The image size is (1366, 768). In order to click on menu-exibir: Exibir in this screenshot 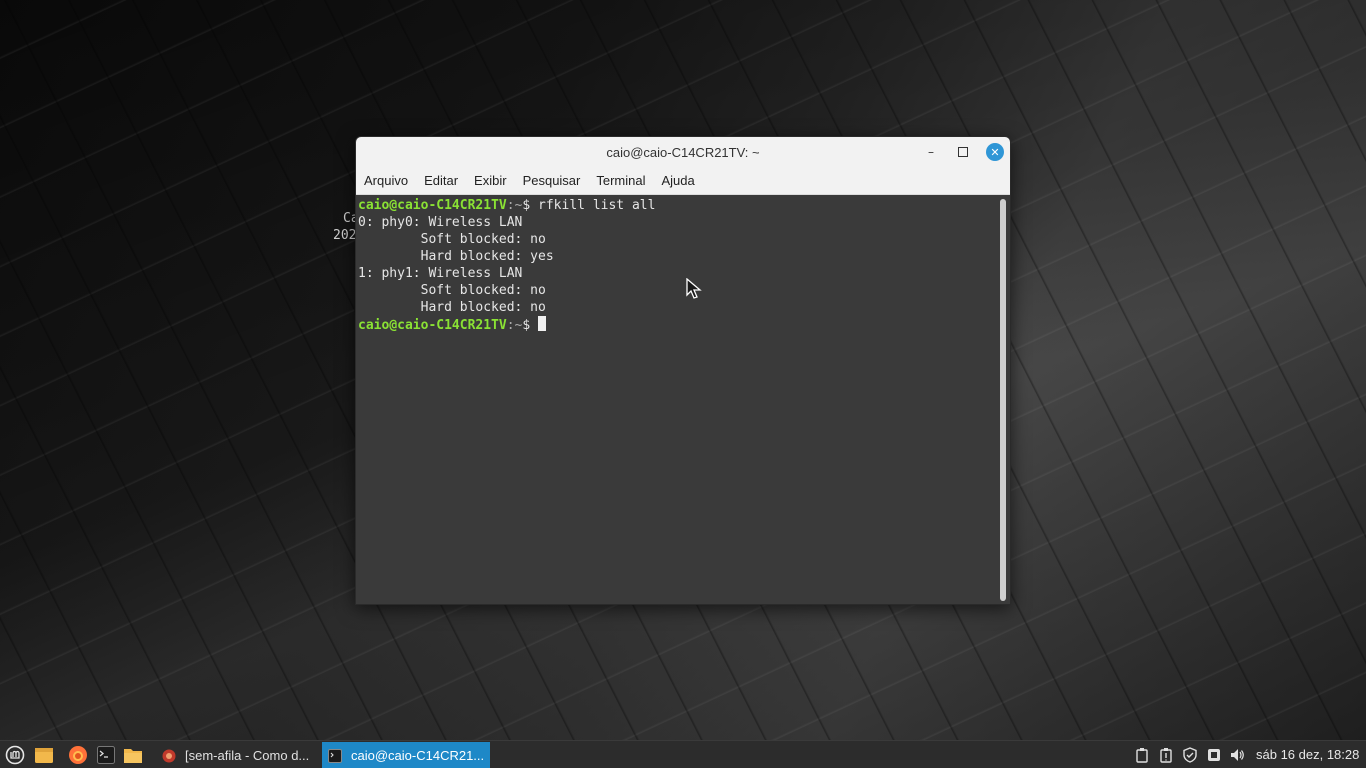, I will do `click(490, 181)`.